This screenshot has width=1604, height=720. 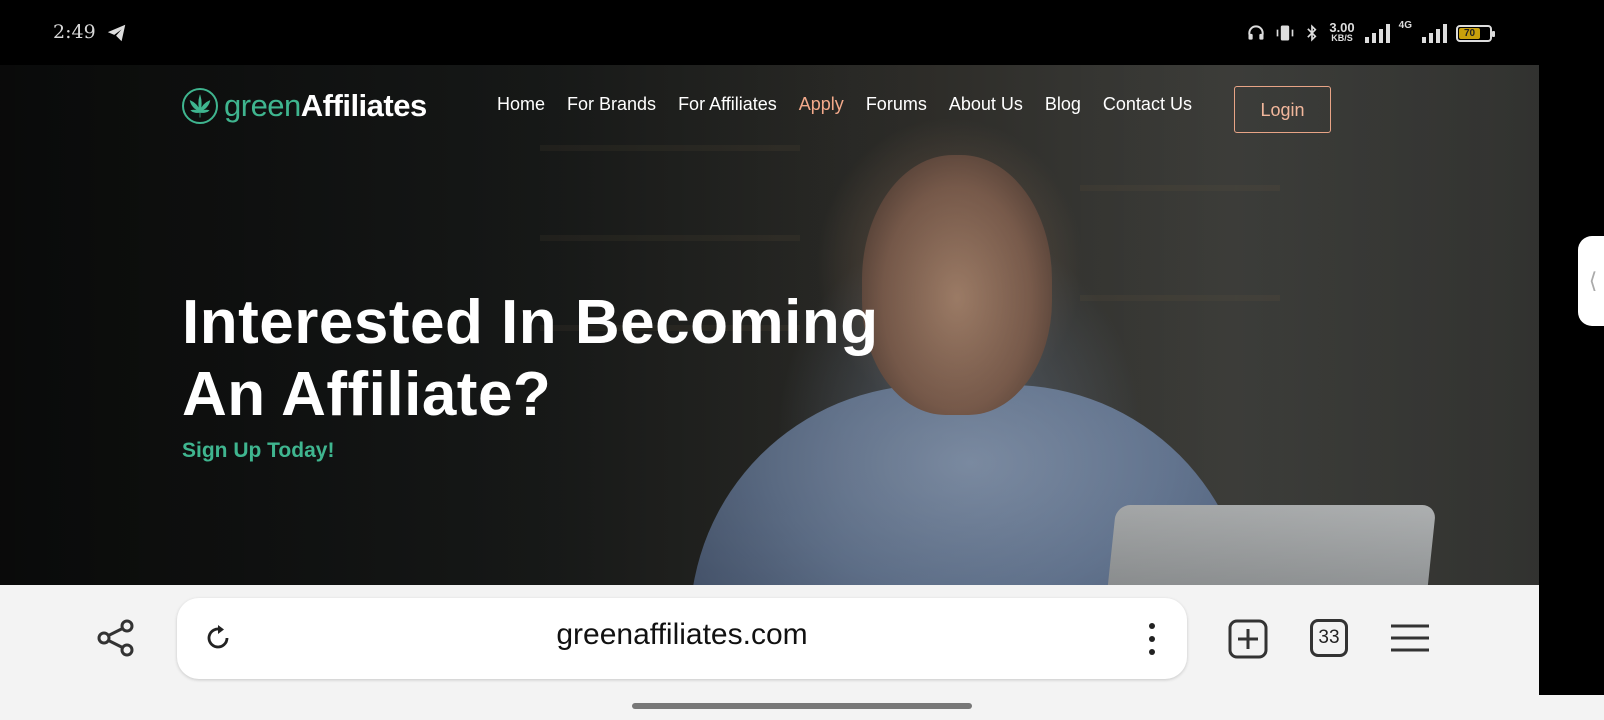 What do you see at coordinates (1410, 638) in the screenshot?
I see `menu-icon` at bounding box center [1410, 638].